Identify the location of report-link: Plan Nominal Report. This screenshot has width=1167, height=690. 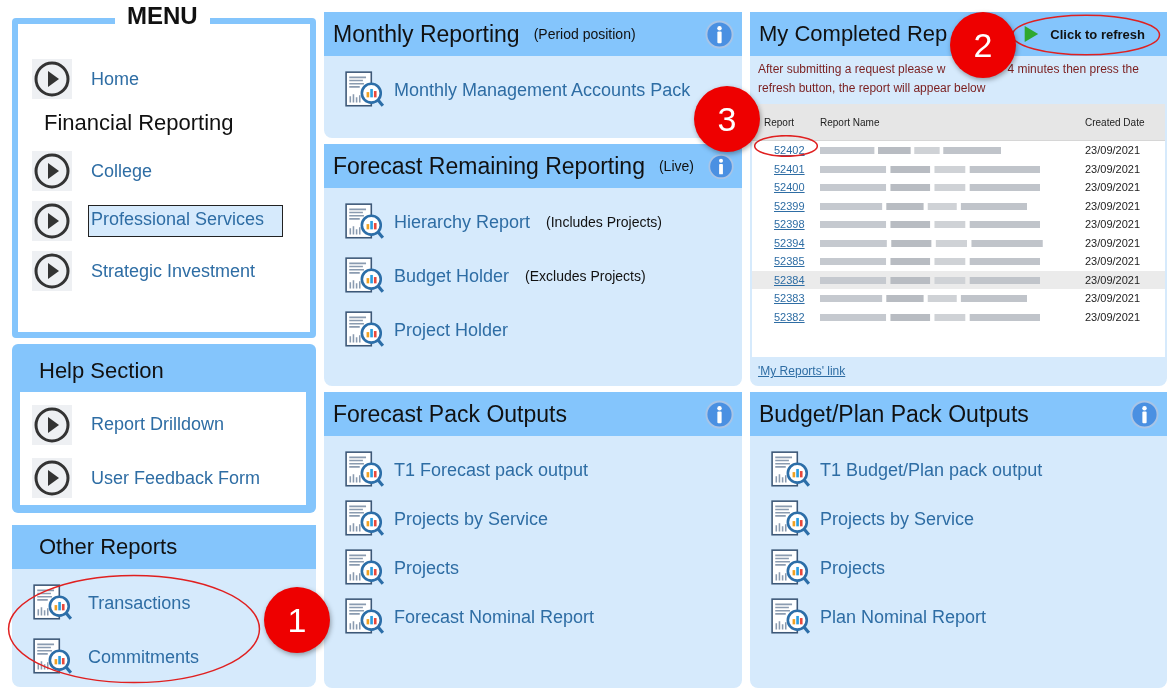
(903, 617).